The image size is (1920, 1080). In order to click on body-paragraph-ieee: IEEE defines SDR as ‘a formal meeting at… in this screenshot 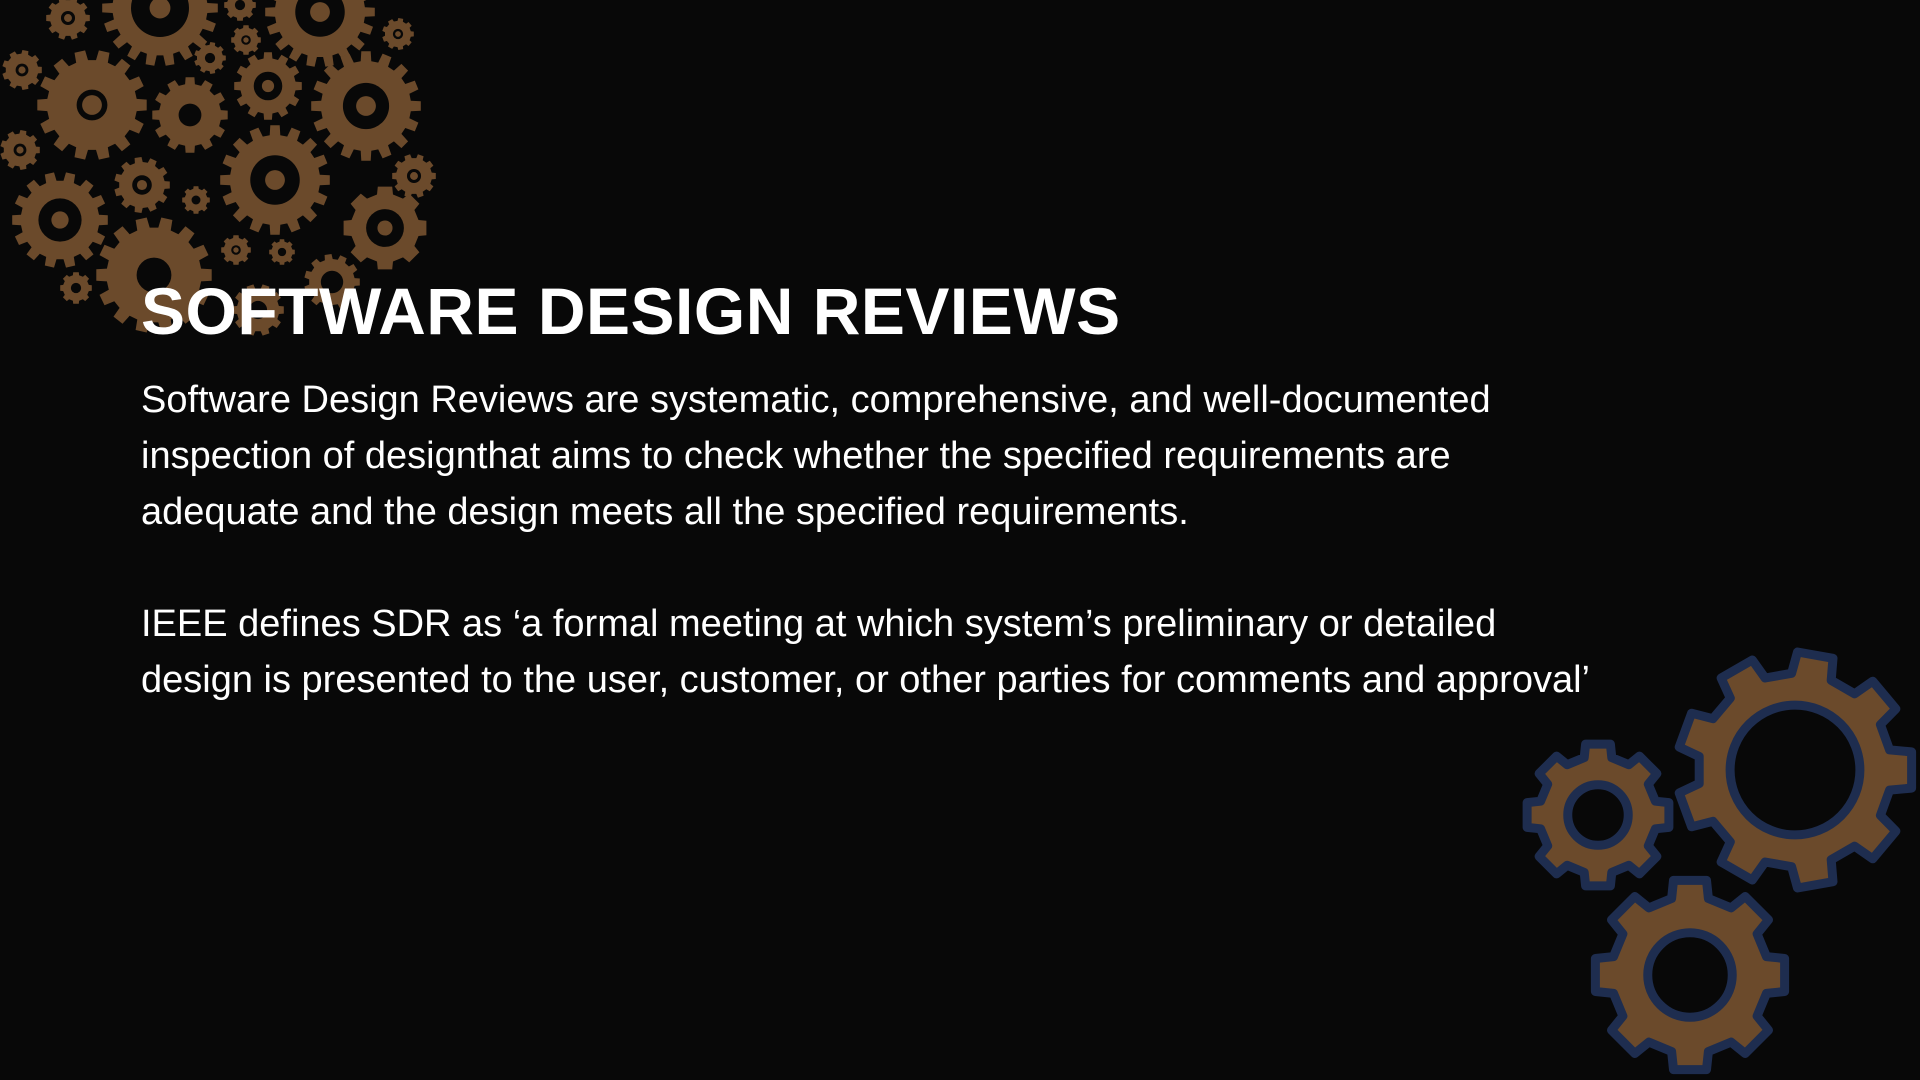, I will do `click(865, 652)`.